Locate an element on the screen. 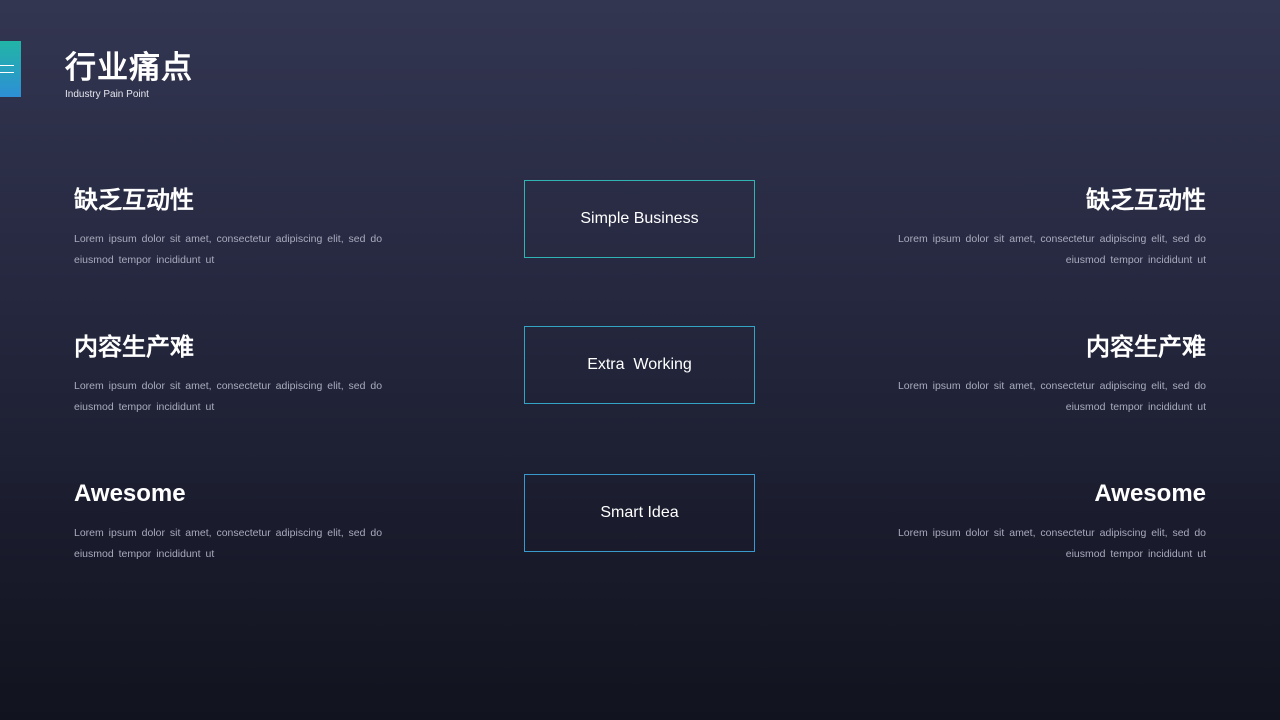 The height and width of the screenshot is (720, 1280). center-box-extra-working: Extra Working is located at coordinates (639, 365).